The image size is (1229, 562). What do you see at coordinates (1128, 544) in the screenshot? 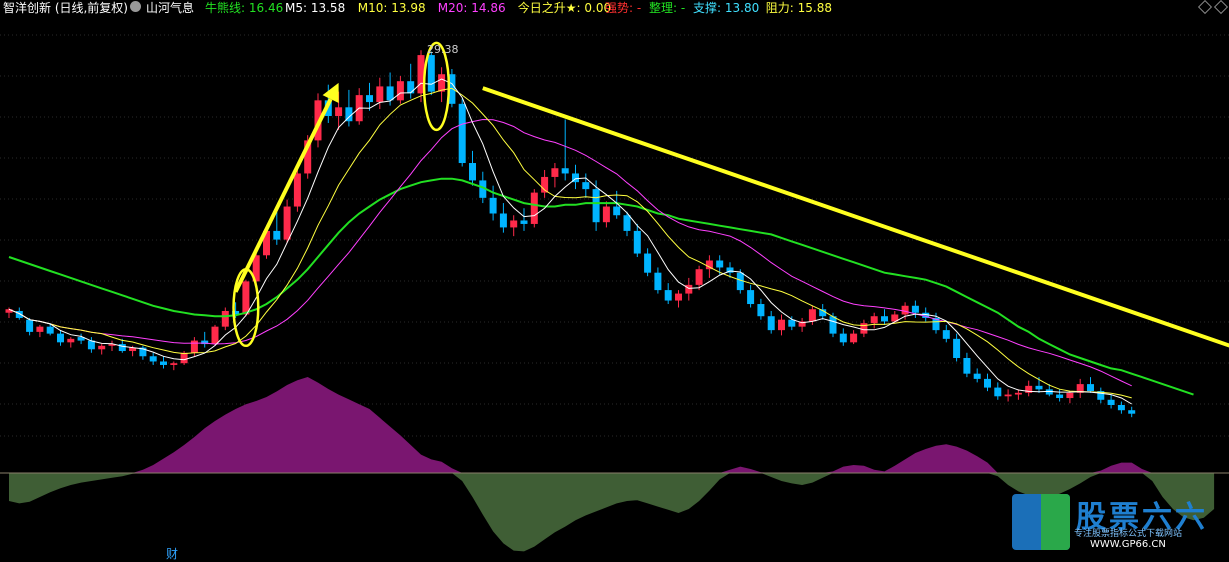
I see `logo-url: WWW.GP66.CN` at bounding box center [1128, 544].